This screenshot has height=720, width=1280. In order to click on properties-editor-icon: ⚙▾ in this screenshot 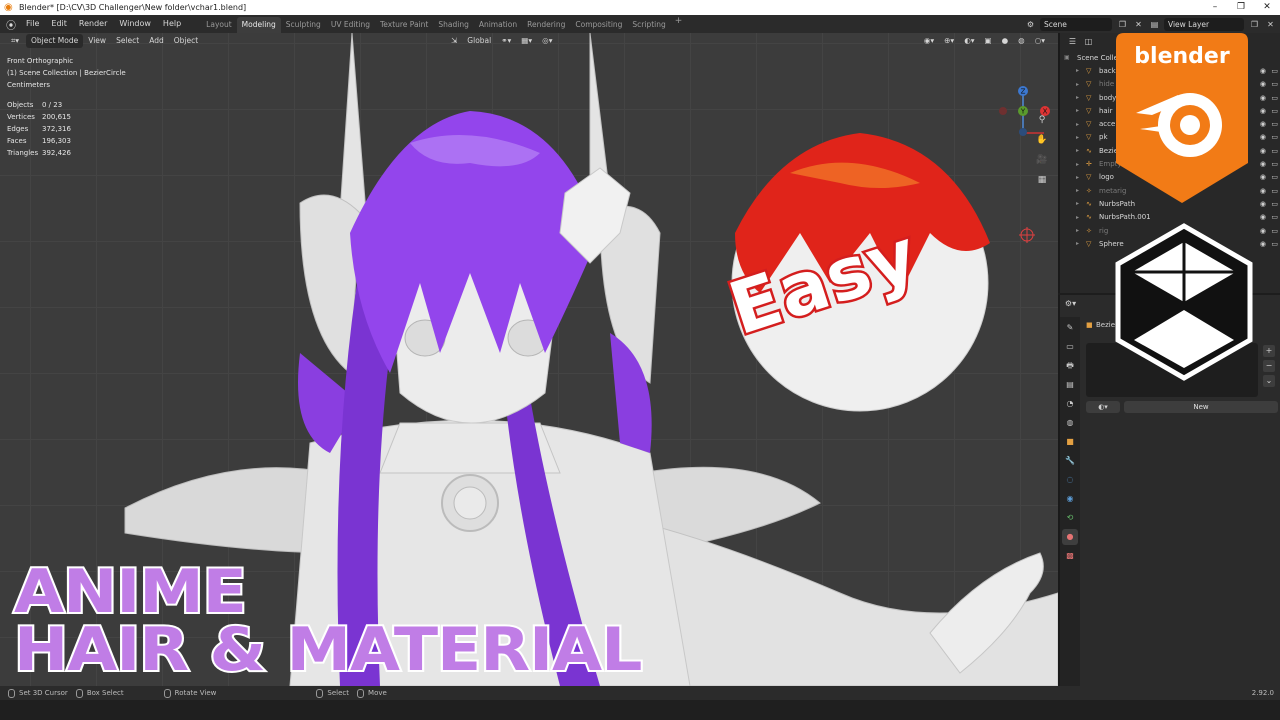, I will do `click(1070, 303)`.